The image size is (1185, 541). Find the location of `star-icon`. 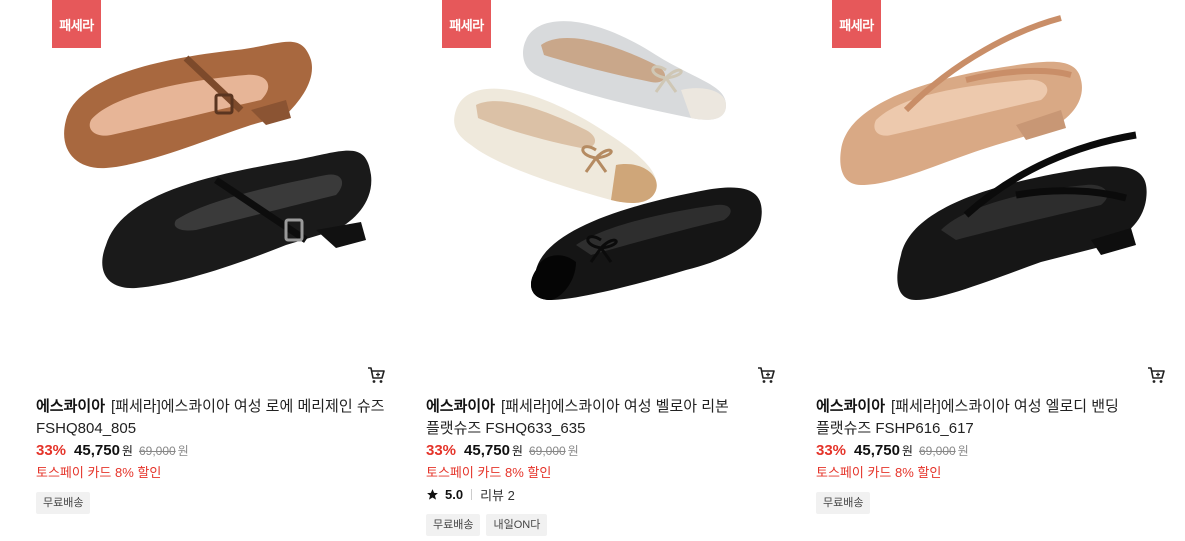

star-icon is located at coordinates (432, 494).